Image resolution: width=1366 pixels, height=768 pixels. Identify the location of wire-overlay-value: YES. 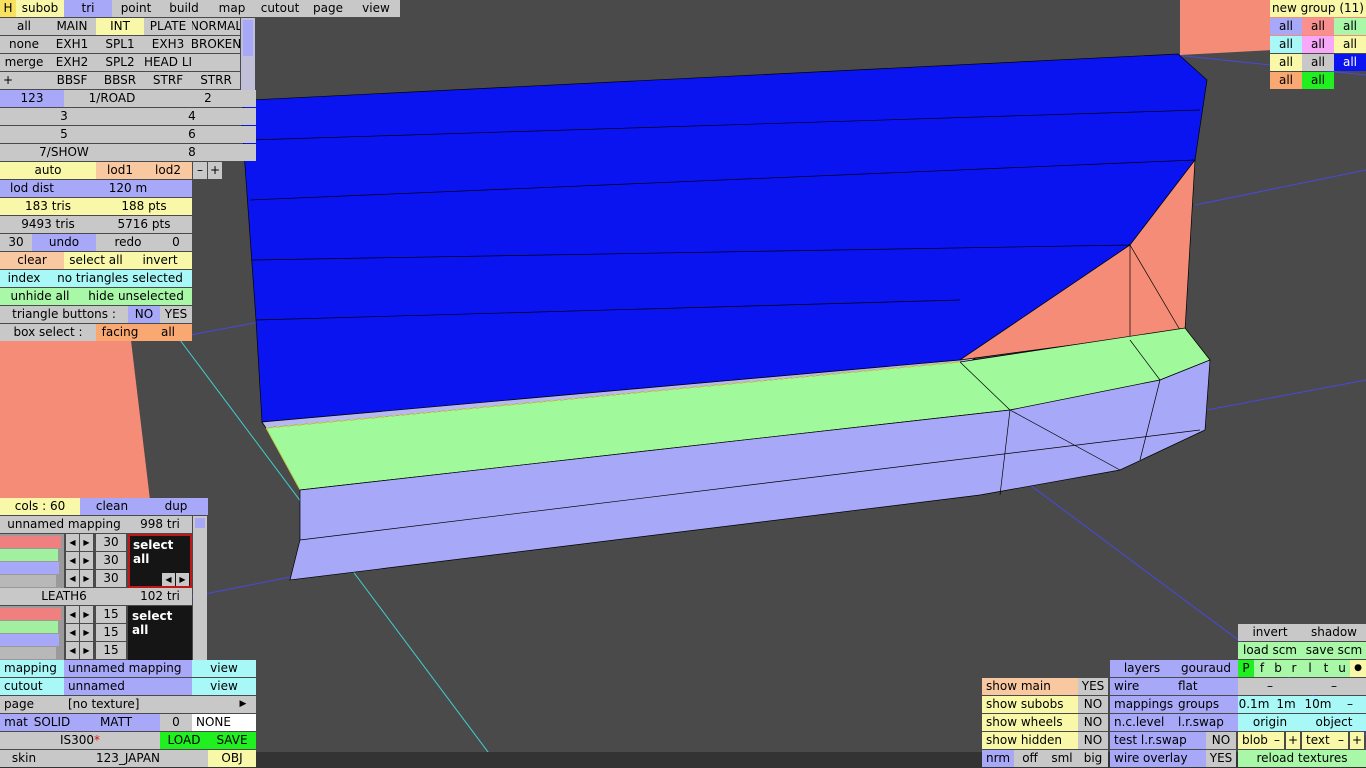
(1221, 758).